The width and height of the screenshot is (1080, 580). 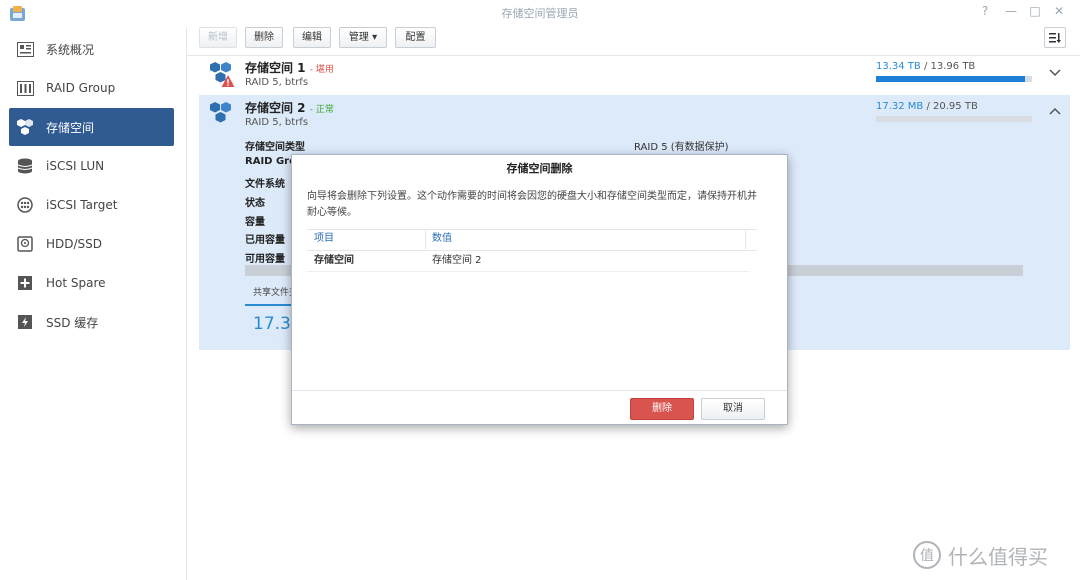 I want to click on sidebar-item-ssd-cache: SSD 缓存, so click(x=91, y=322).